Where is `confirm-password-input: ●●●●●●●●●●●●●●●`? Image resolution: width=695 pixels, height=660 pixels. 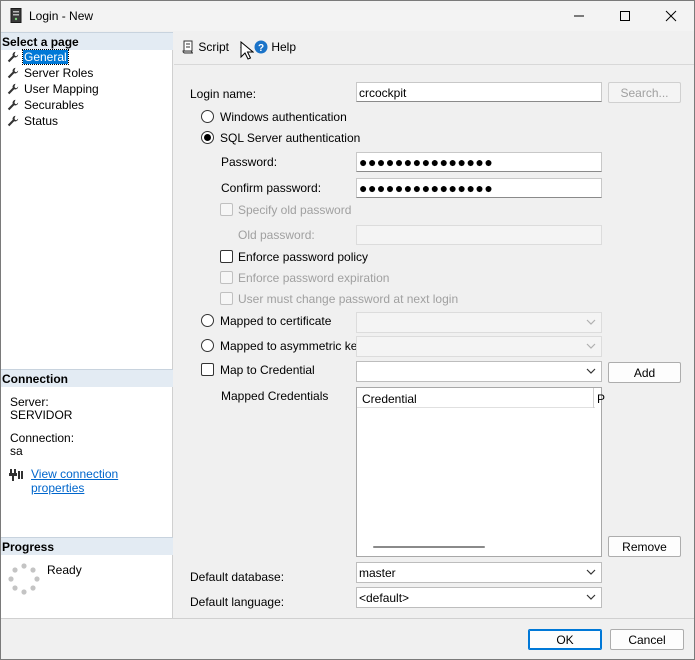
confirm-password-input: ●●●●●●●●●●●●●●● is located at coordinates (479, 188).